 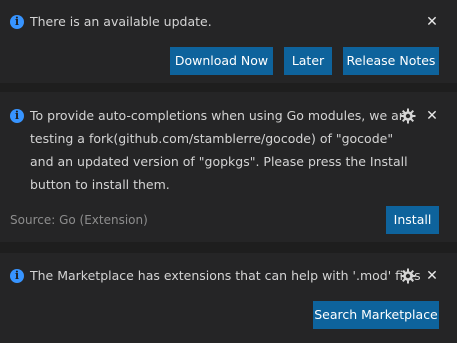 I want to click on notification-message: There is an available update., so click(x=121, y=21).